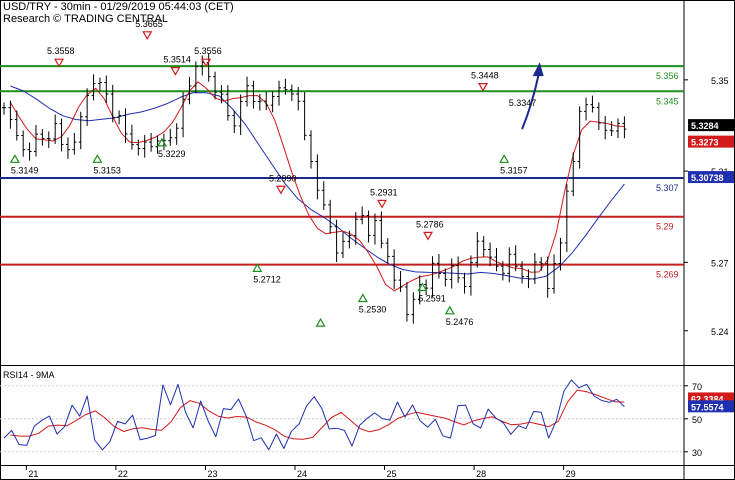  Describe the element at coordinates (705, 126) in the screenshot. I see `last-price-tag: 5.3284` at that location.